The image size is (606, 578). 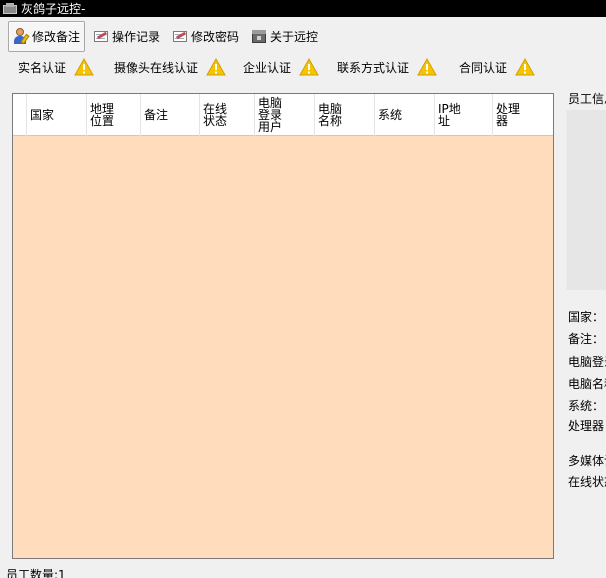 I want to click on cert-enterprise-label: 企业认证, so click(x=267, y=67).